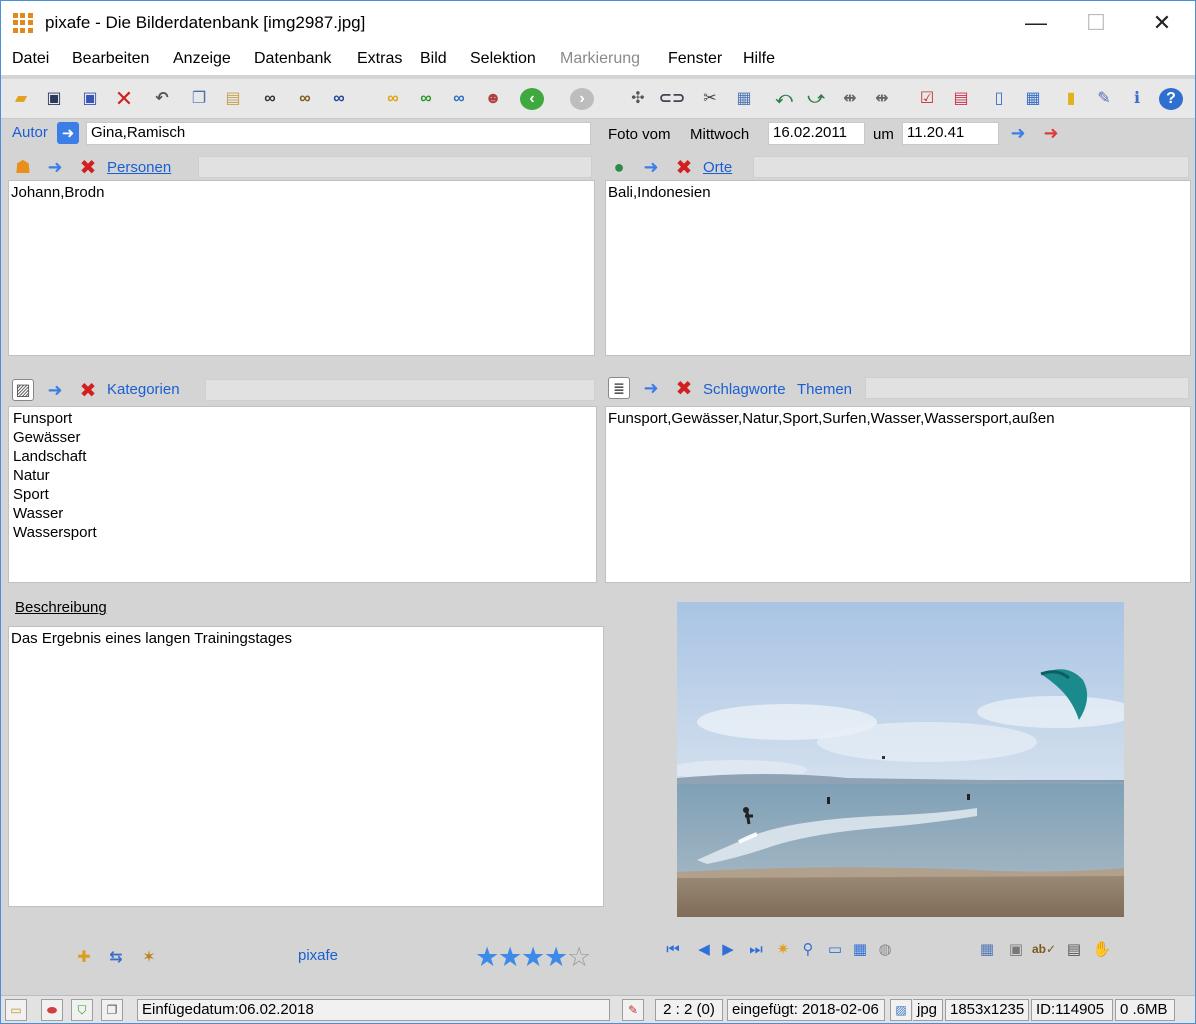 The image size is (1196, 1024). Describe the element at coordinates (600, 59) in the screenshot. I see `menu-markierung: Markierung` at that location.